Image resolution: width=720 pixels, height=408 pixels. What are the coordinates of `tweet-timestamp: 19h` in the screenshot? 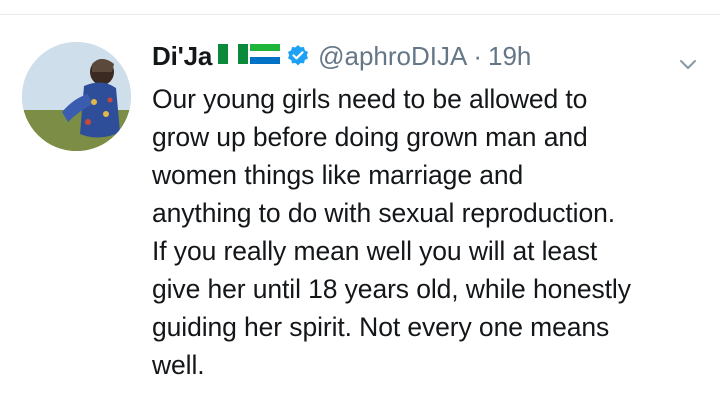 It's located at (509, 56).